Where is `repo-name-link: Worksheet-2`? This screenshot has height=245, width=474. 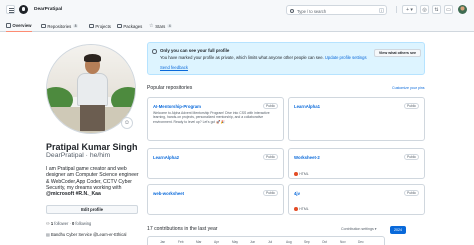 repo-name-link: Worksheet-2 is located at coordinates (307, 157).